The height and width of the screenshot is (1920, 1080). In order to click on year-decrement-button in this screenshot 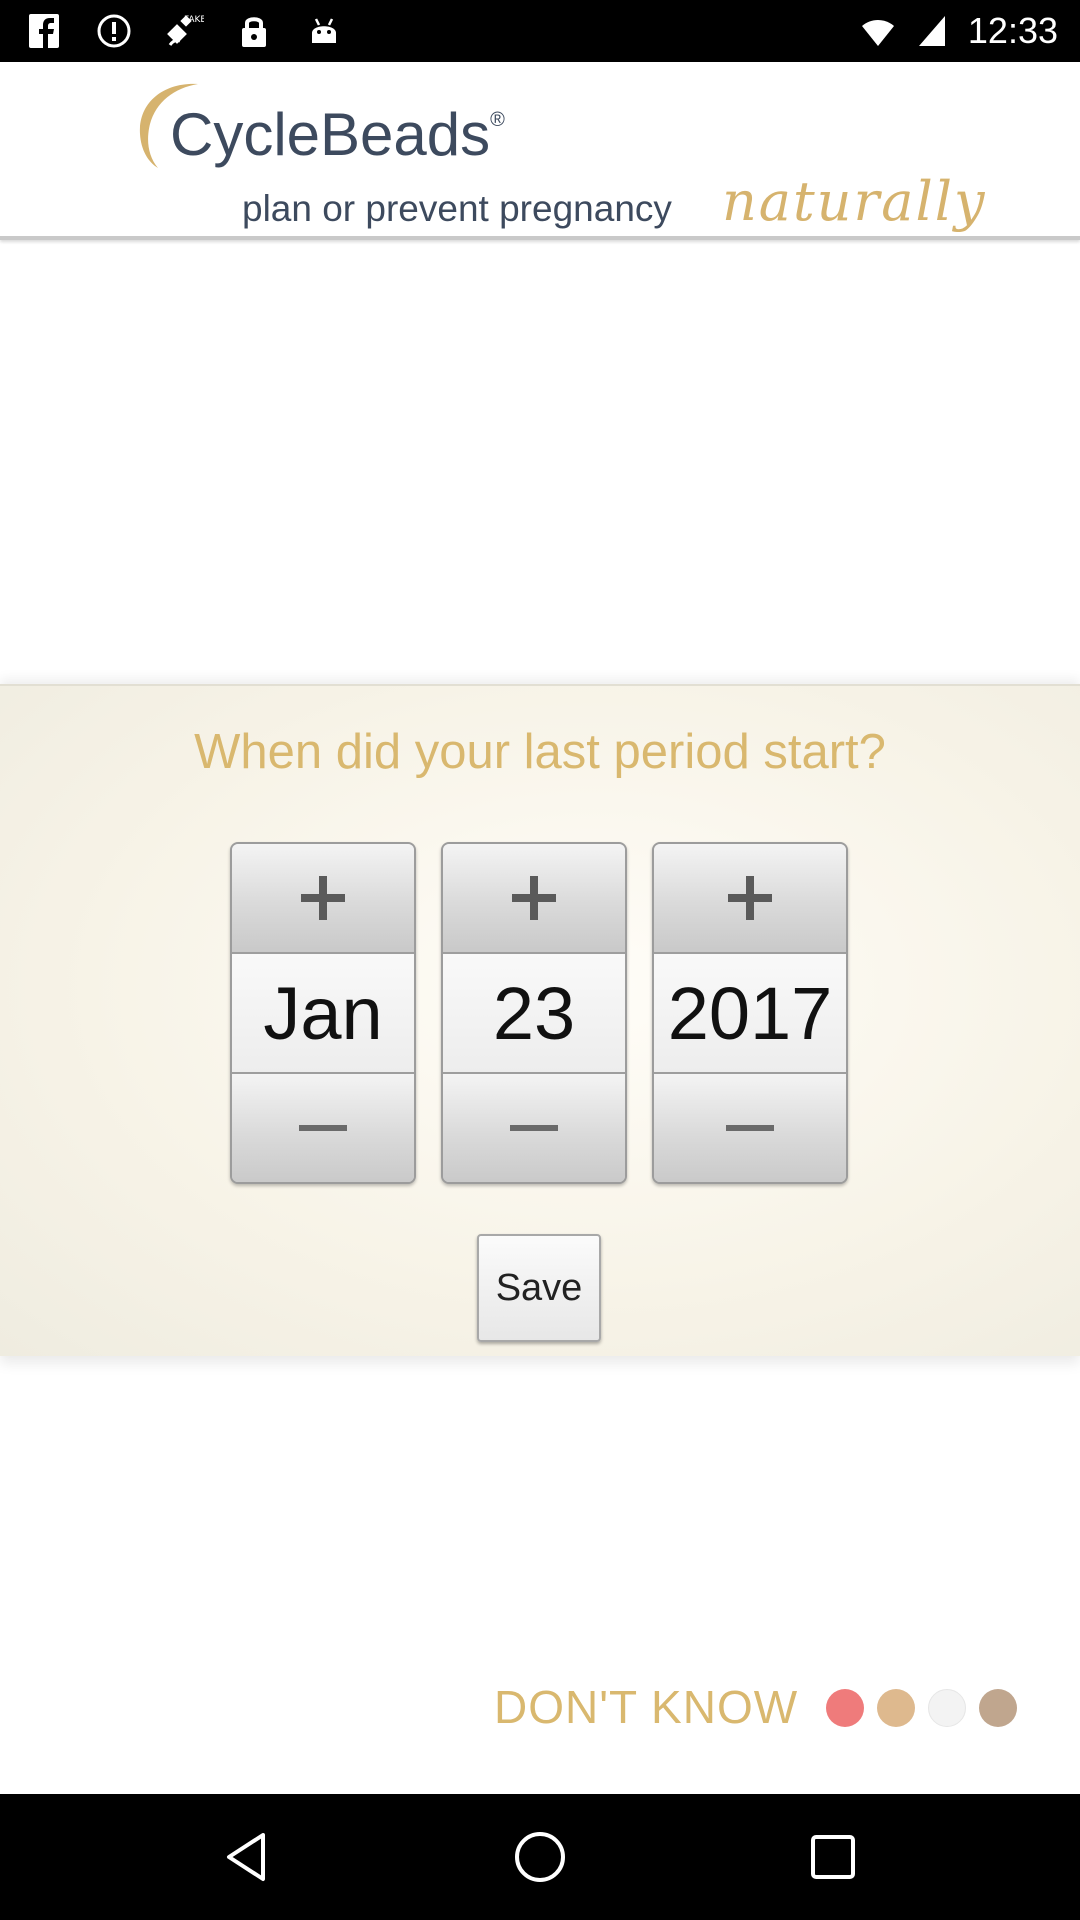, I will do `click(750, 1127)`.